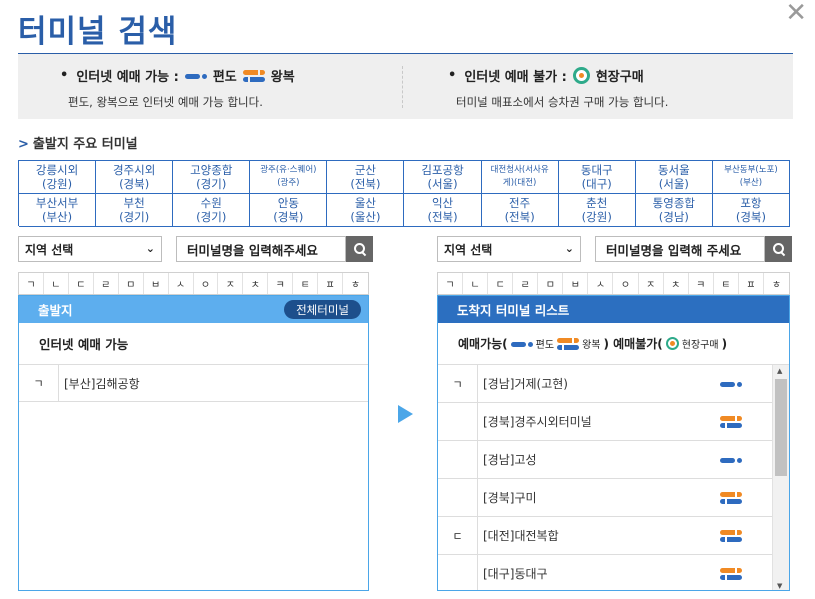 This screenshot has height=599, width=815. Describe the element at coordinates (212, 210) in the screenshot. I see `major-terminal-cell: 수원 (경기)` at that location.